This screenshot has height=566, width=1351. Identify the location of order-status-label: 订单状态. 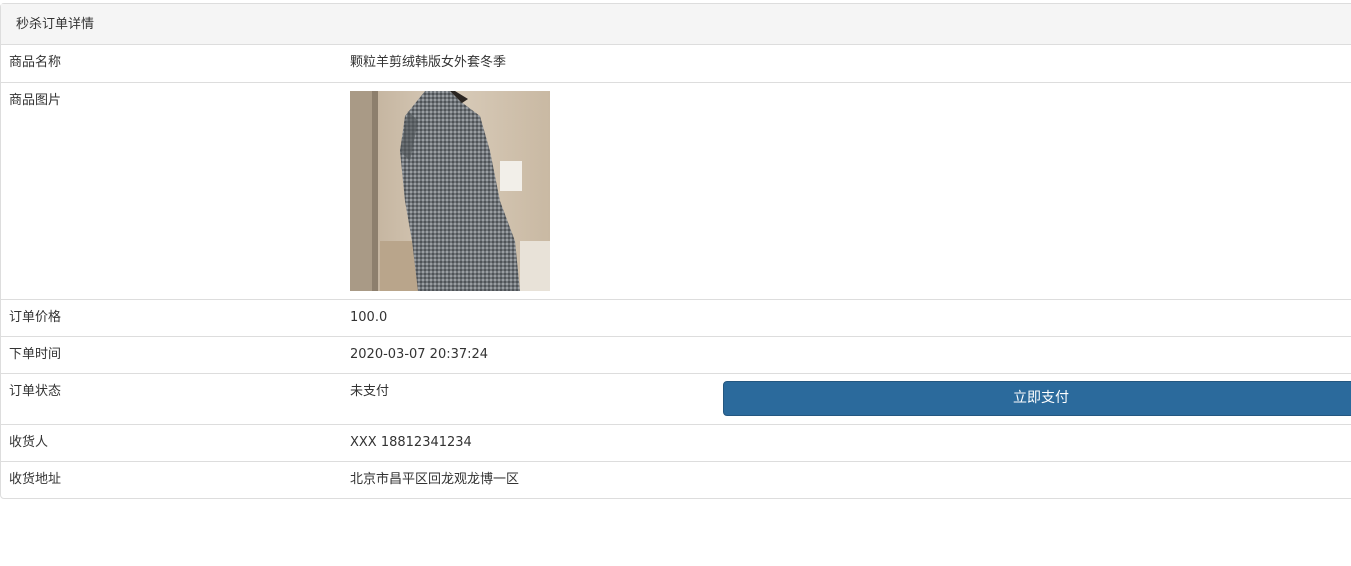
(35, 391).